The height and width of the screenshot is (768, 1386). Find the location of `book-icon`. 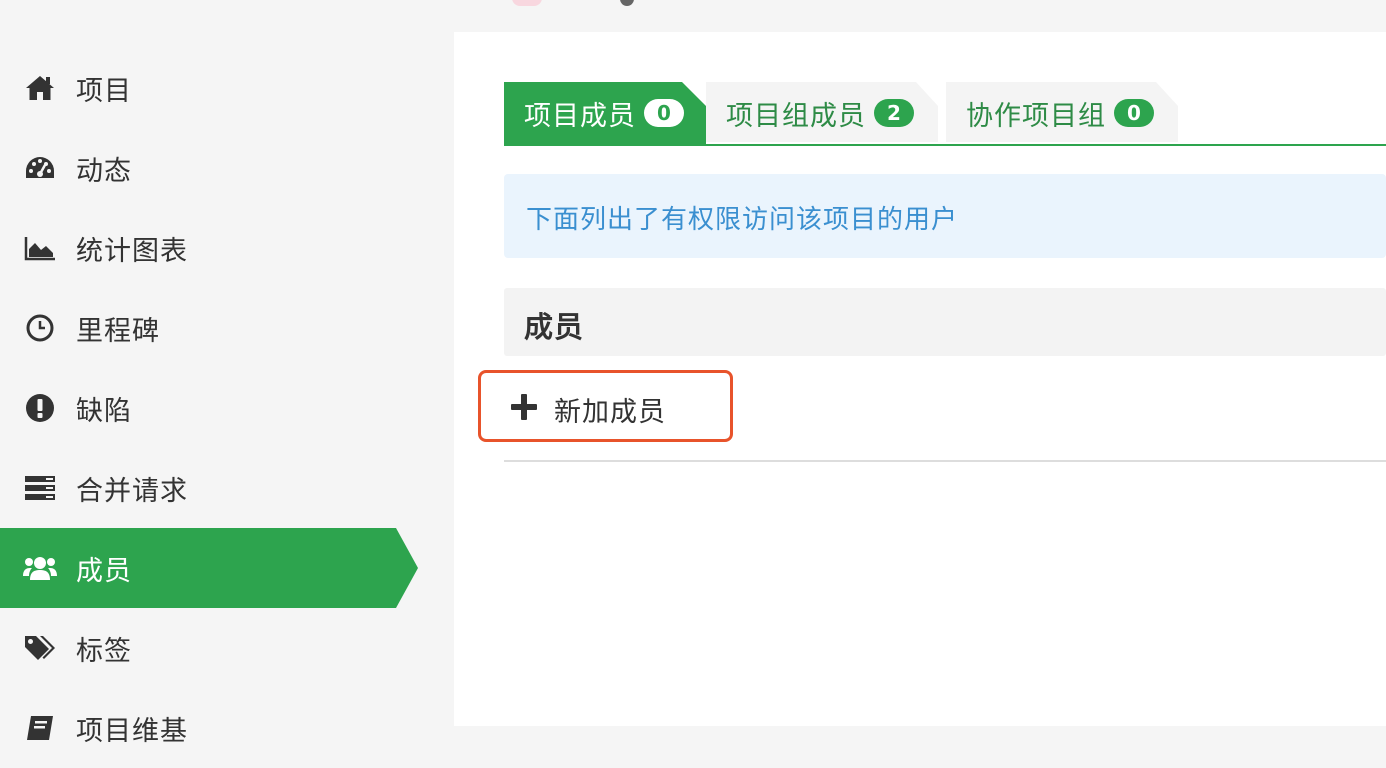

book-icon is located at coordinates (40, 728).